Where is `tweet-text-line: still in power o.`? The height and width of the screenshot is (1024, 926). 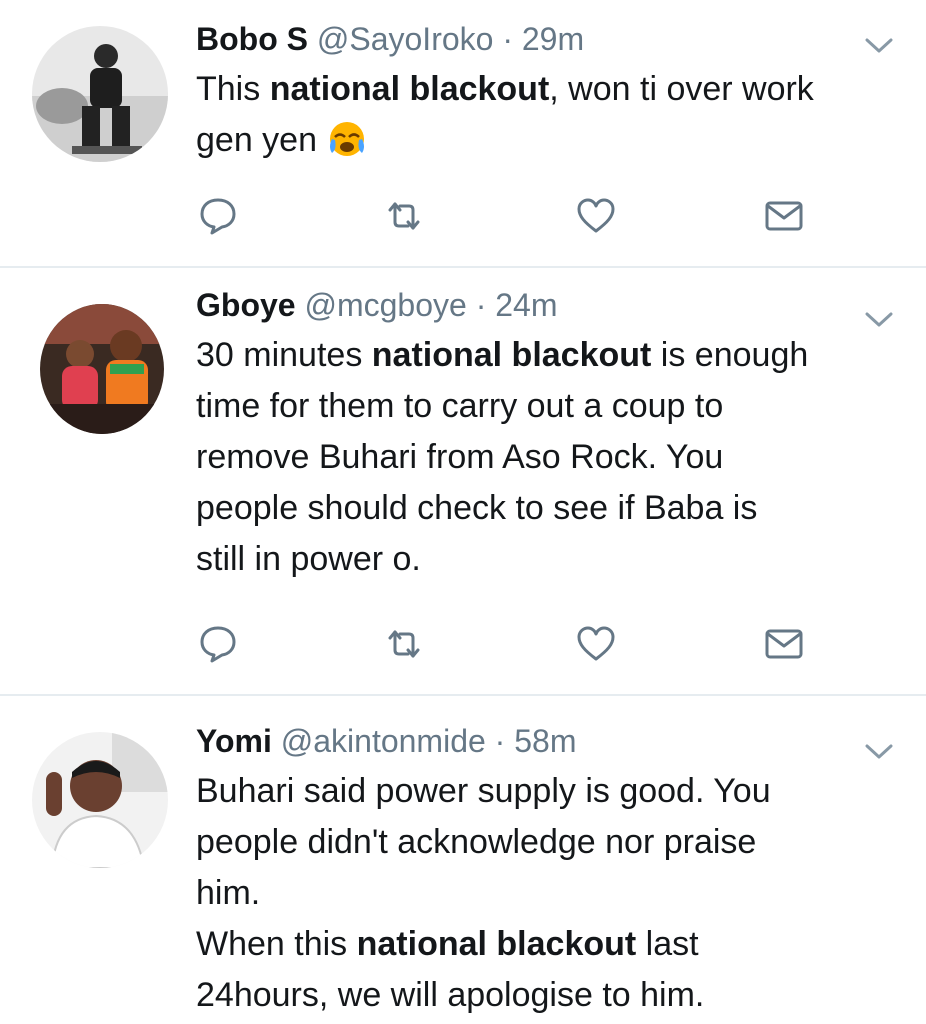 tweet-text-line: still in power o. is located at coordinates (308, 559).